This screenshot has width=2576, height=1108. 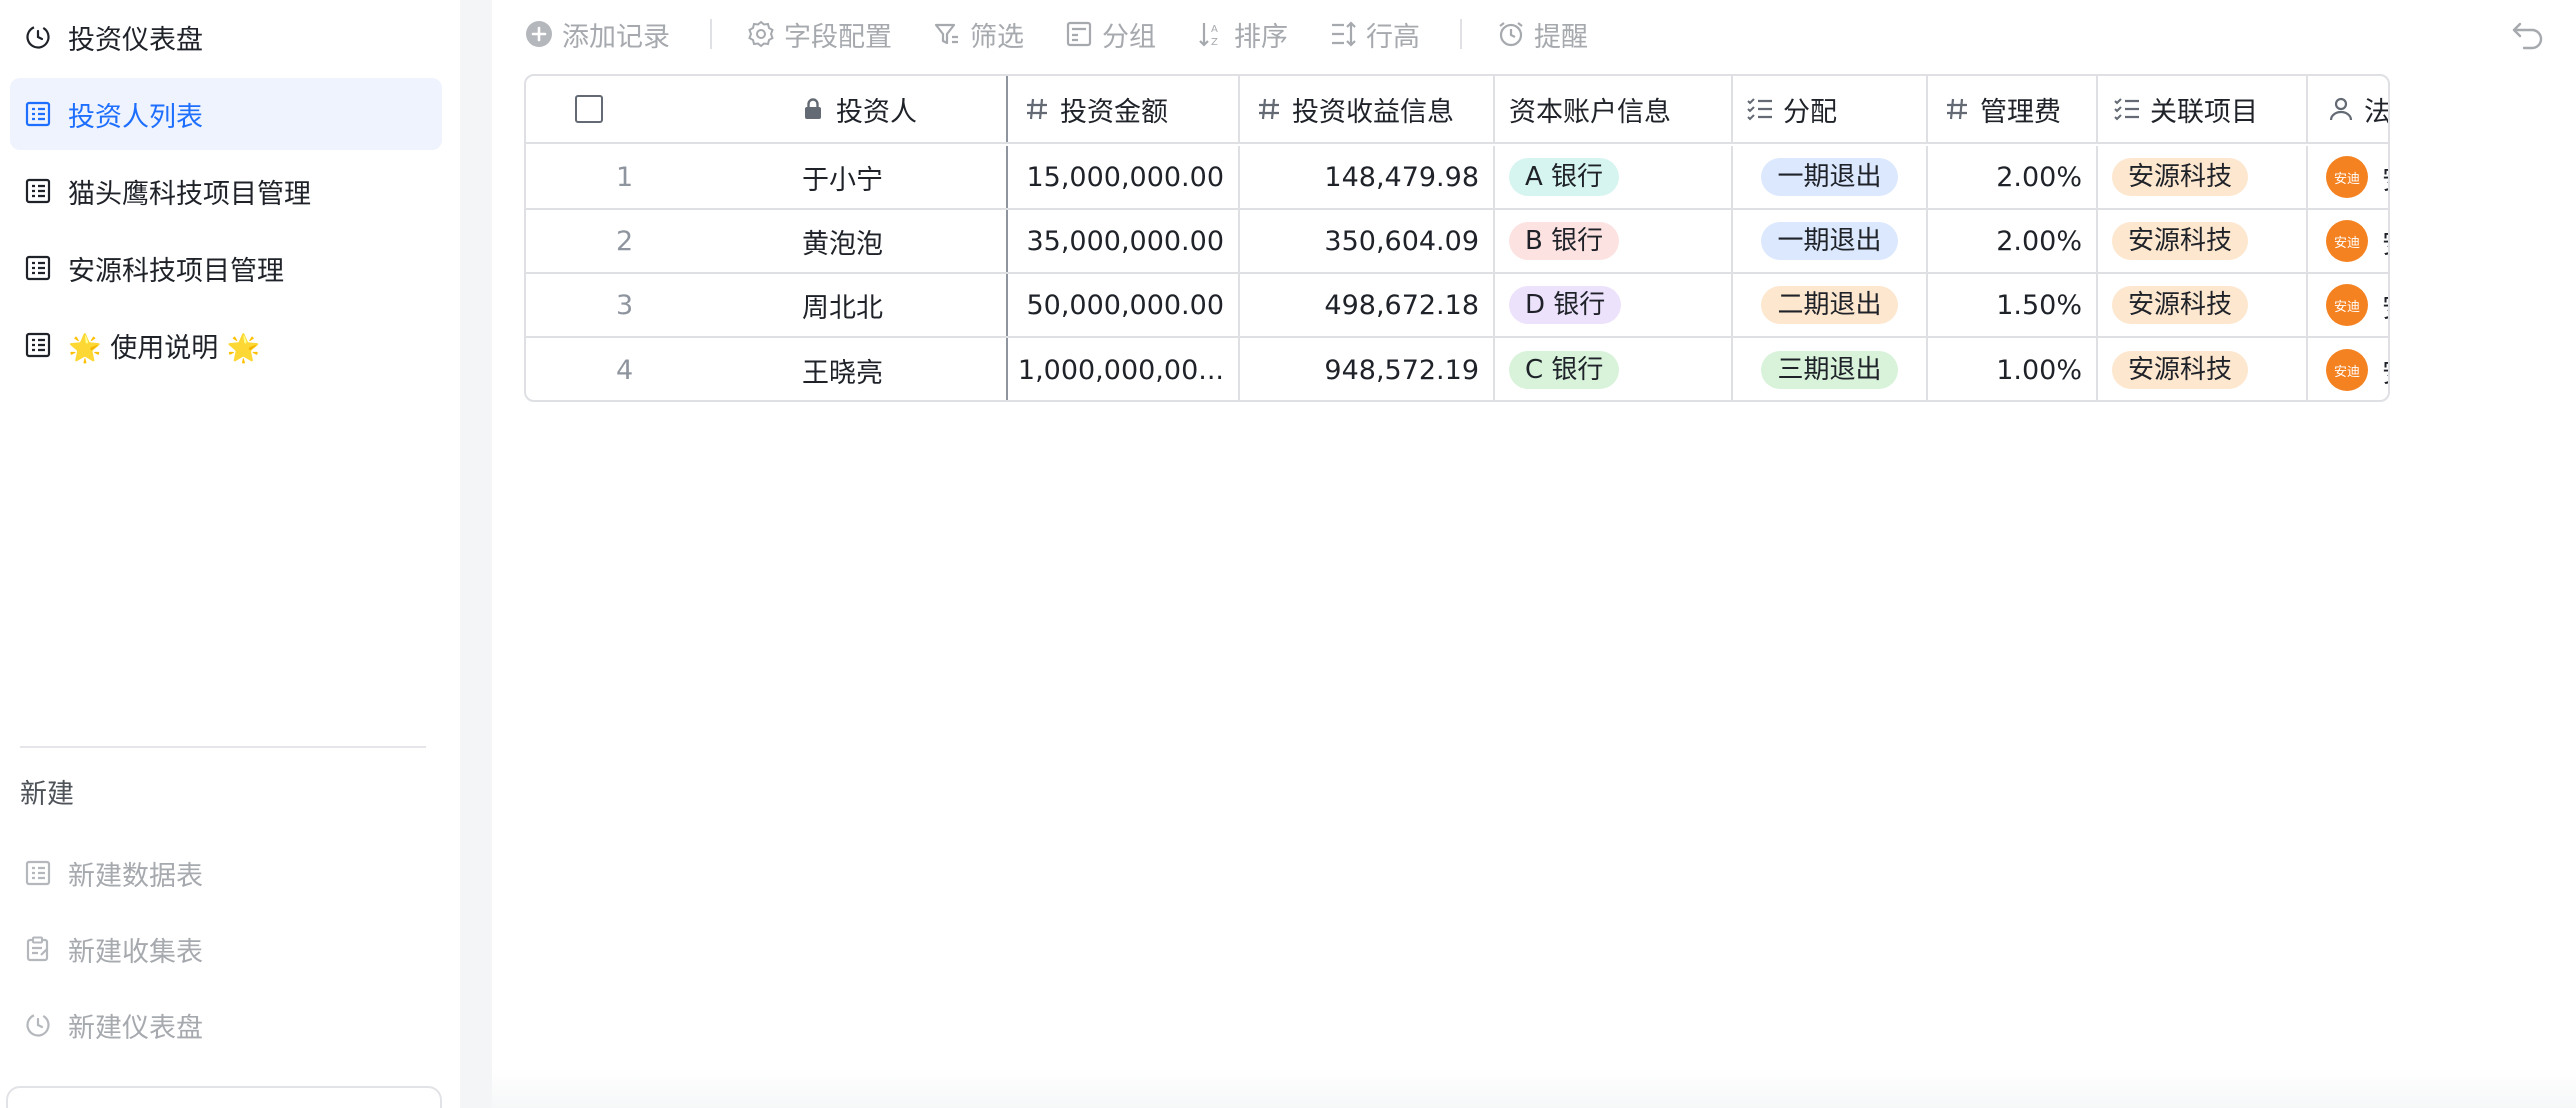 I want to click on new-dashboard-button: 新建仪表盘, so click(x=226, y=1025).